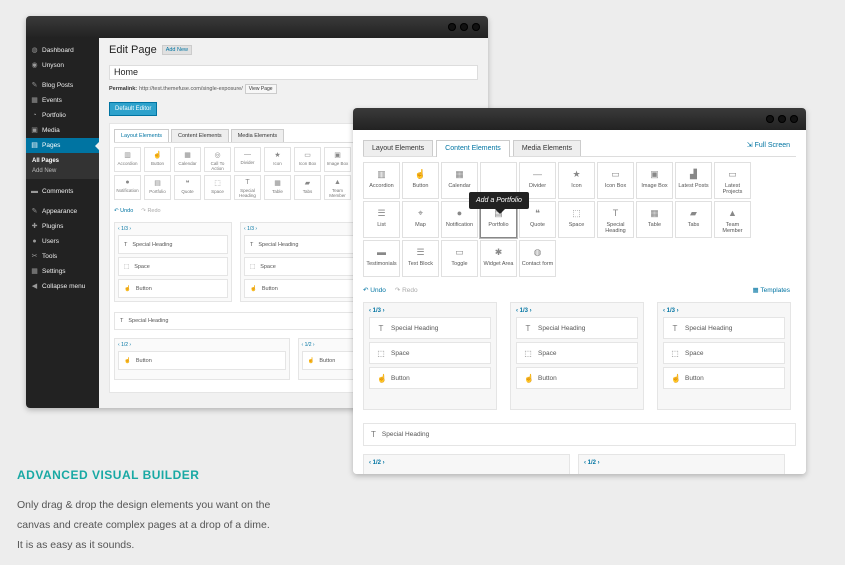 The image size is (845, 565). Describe the element at coordinates (62, 256) in the screenshot. I see `sidebar-item-tools: ✂ Tools` at that location.